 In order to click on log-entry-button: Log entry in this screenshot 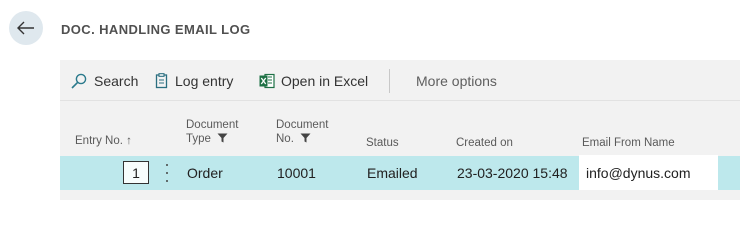, I will do `click(194, 81)`.